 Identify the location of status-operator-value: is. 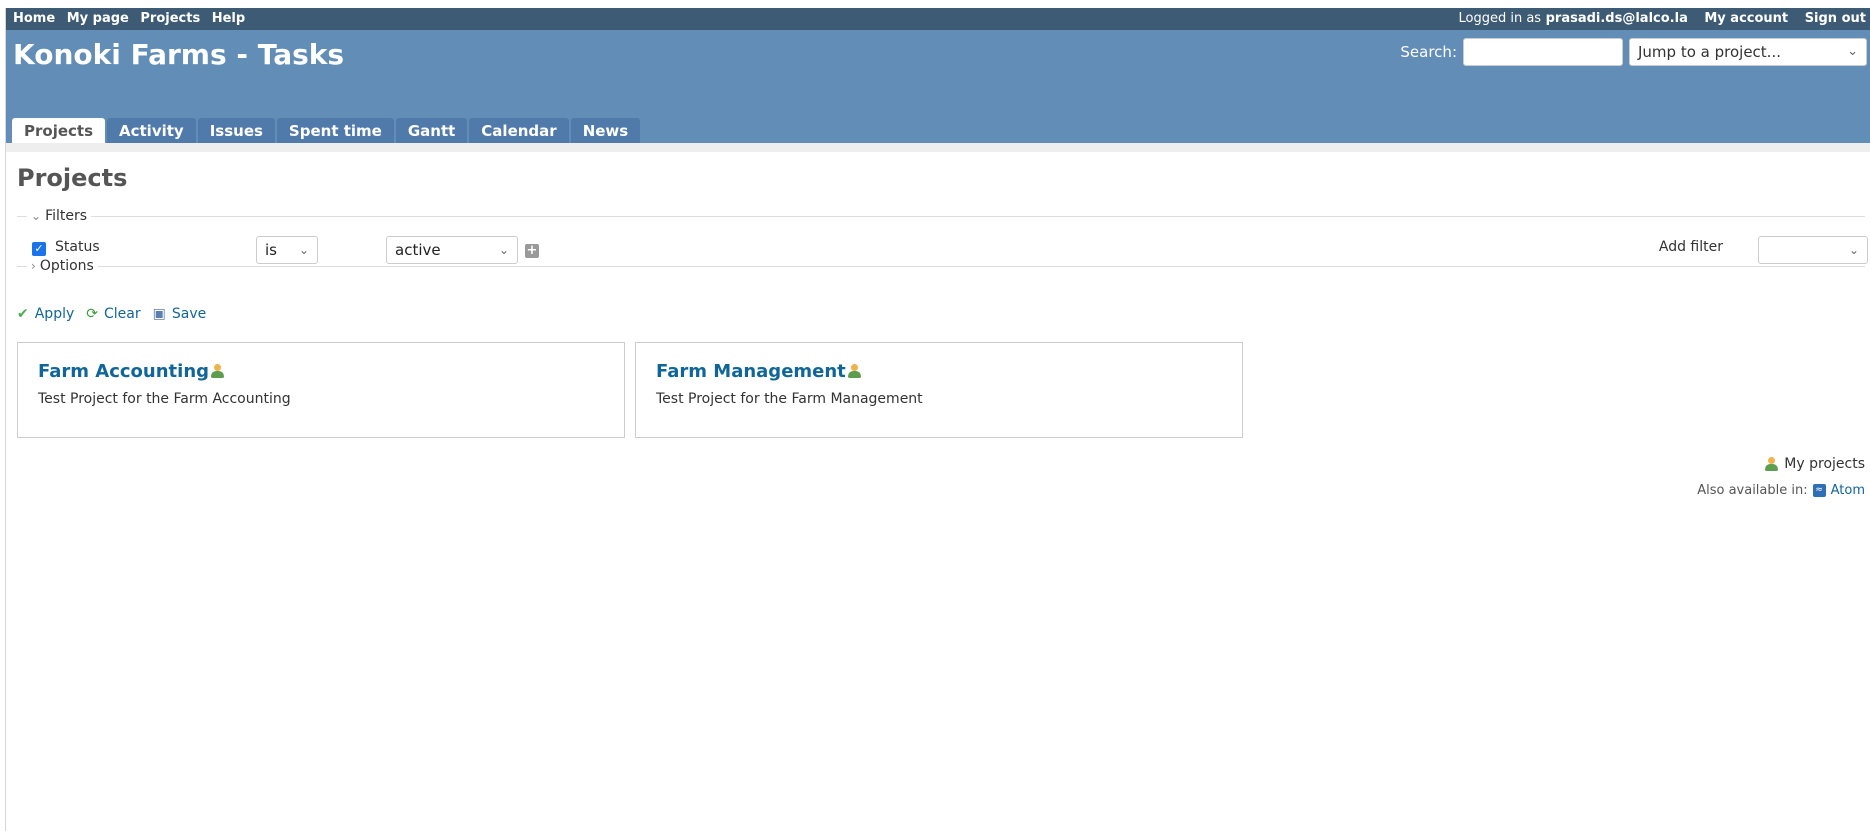
(271, 250).